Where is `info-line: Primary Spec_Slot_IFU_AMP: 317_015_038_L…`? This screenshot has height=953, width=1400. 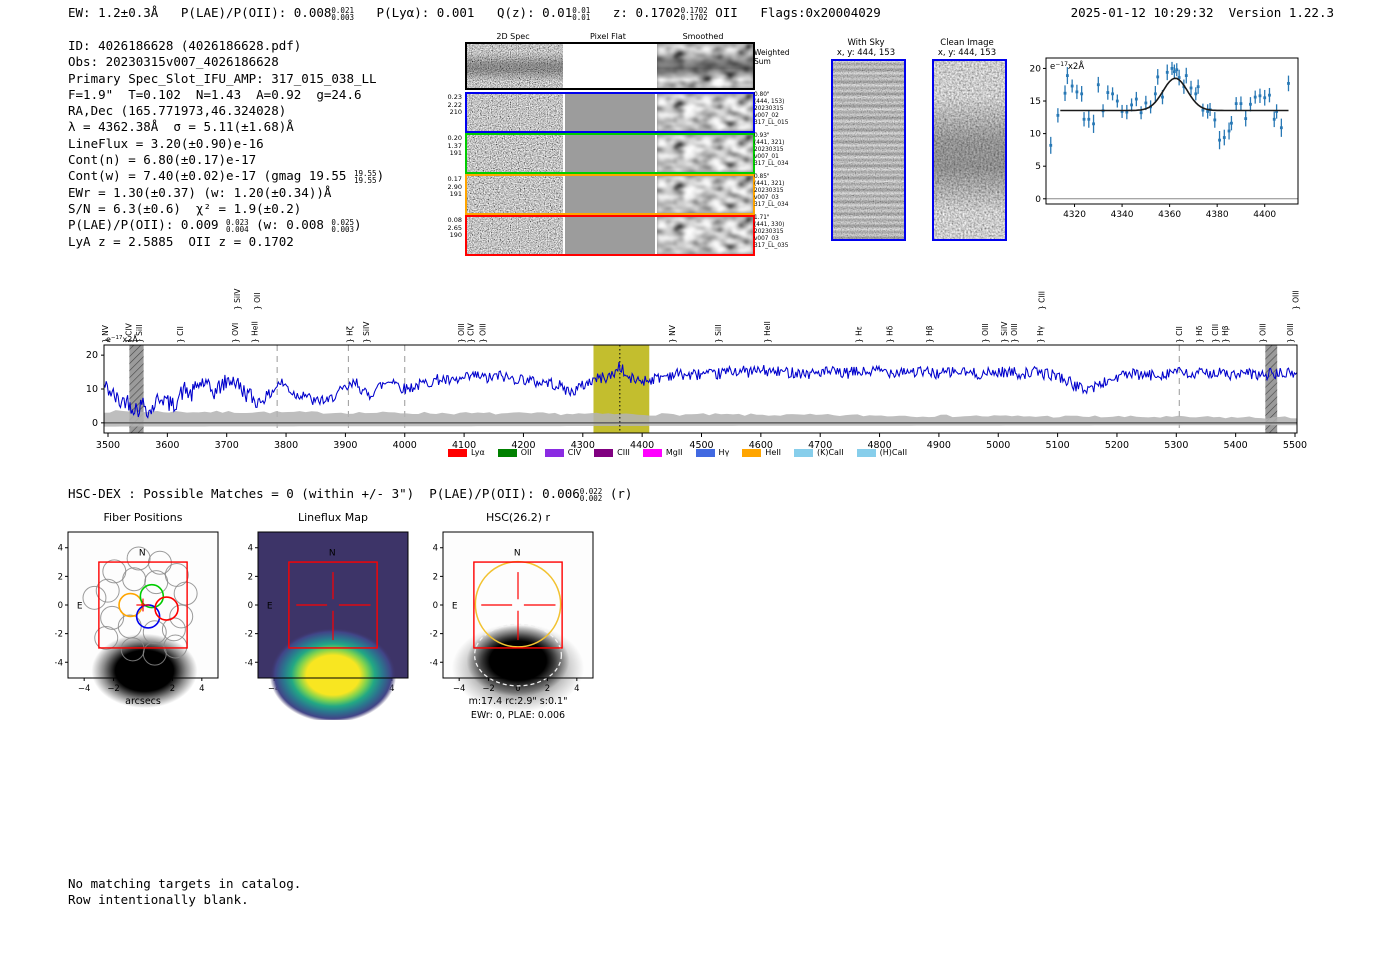 info-line: Primary Spec_Slot_IFU_AMP: 317_015_038_L… is located at coordinates (222, 78).